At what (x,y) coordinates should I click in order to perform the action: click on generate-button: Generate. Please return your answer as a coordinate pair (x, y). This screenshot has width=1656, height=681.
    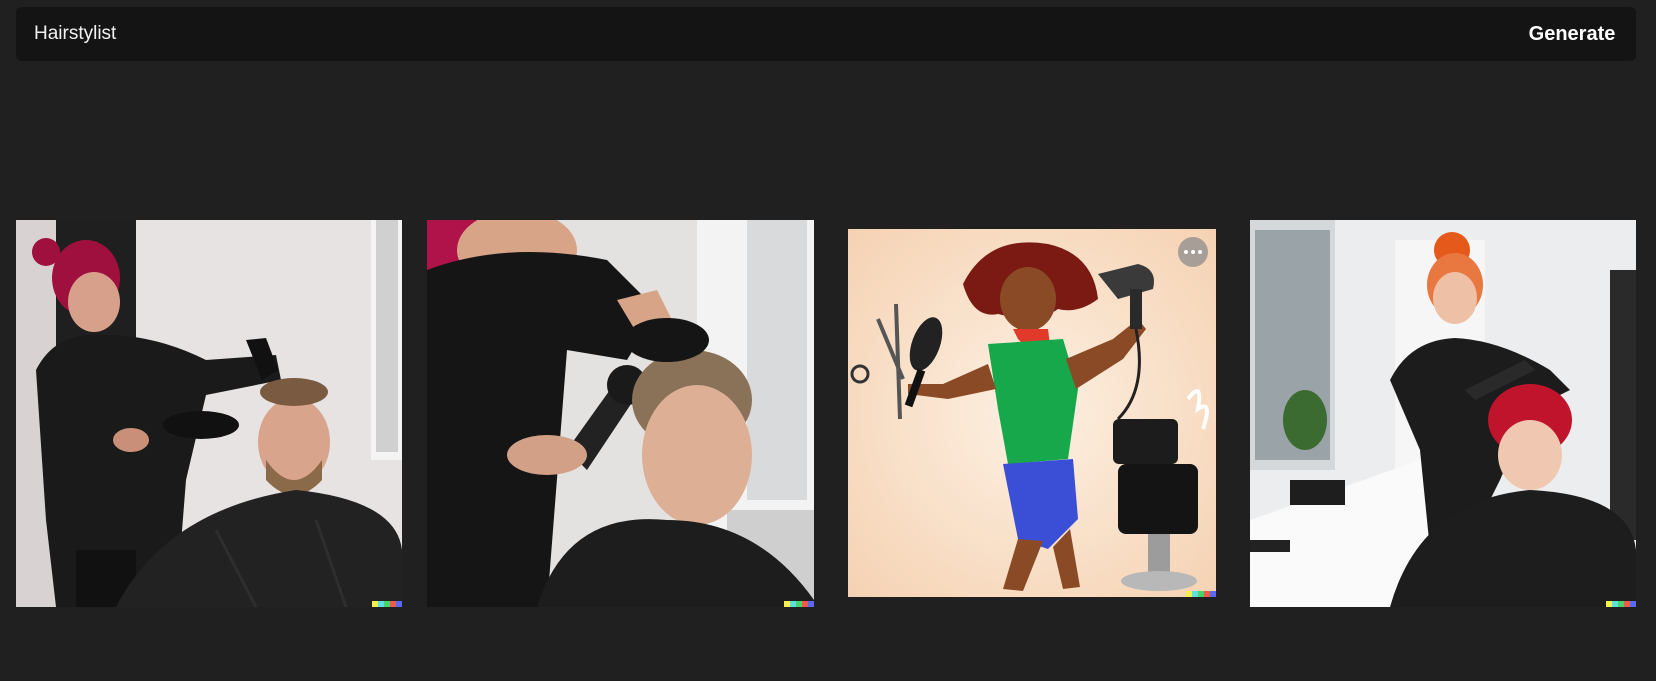
    Looking at the image, I should click on (1572, 34).